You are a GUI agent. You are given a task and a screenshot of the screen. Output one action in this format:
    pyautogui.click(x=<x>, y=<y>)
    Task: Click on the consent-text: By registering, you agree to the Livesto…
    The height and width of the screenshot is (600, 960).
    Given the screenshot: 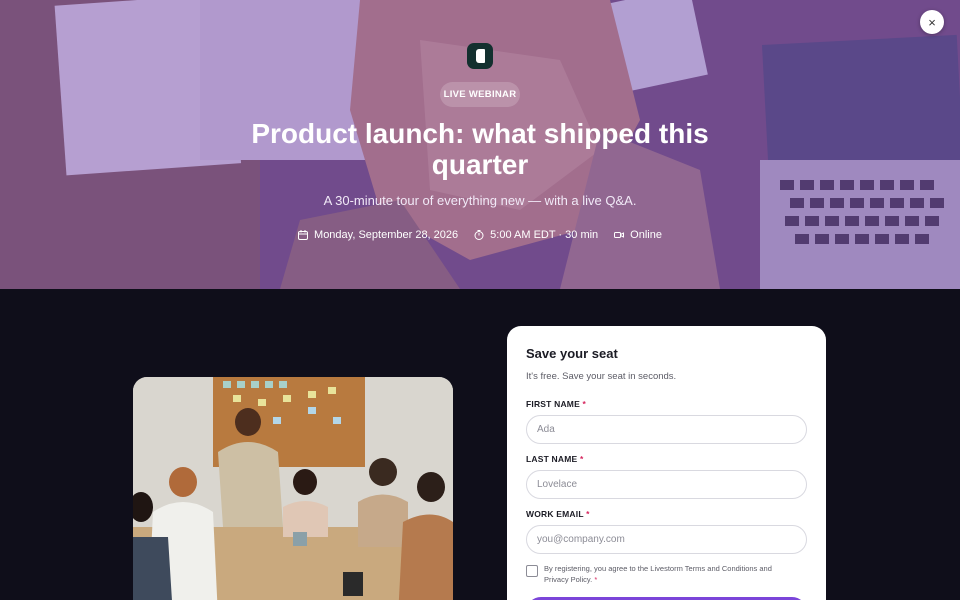 What is the action you would take?
    pyautogui.click(x=658, y=574)
    